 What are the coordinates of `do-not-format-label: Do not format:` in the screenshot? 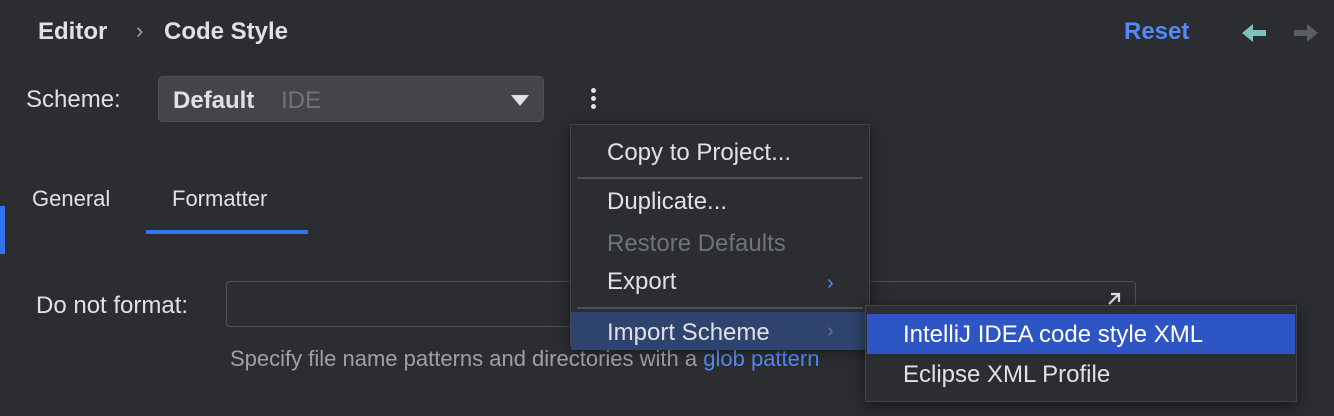 It's located at (112, 305).